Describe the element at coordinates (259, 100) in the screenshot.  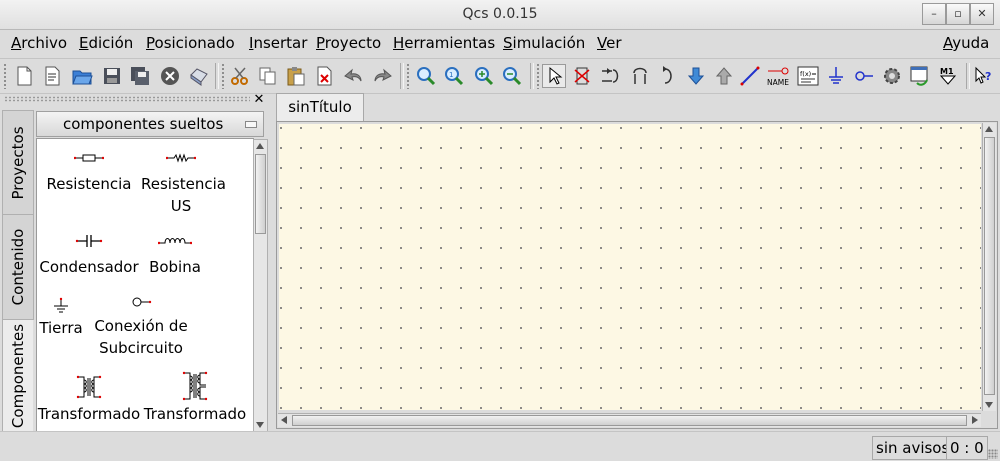
I see `dock-close-button: ✕` at that location.